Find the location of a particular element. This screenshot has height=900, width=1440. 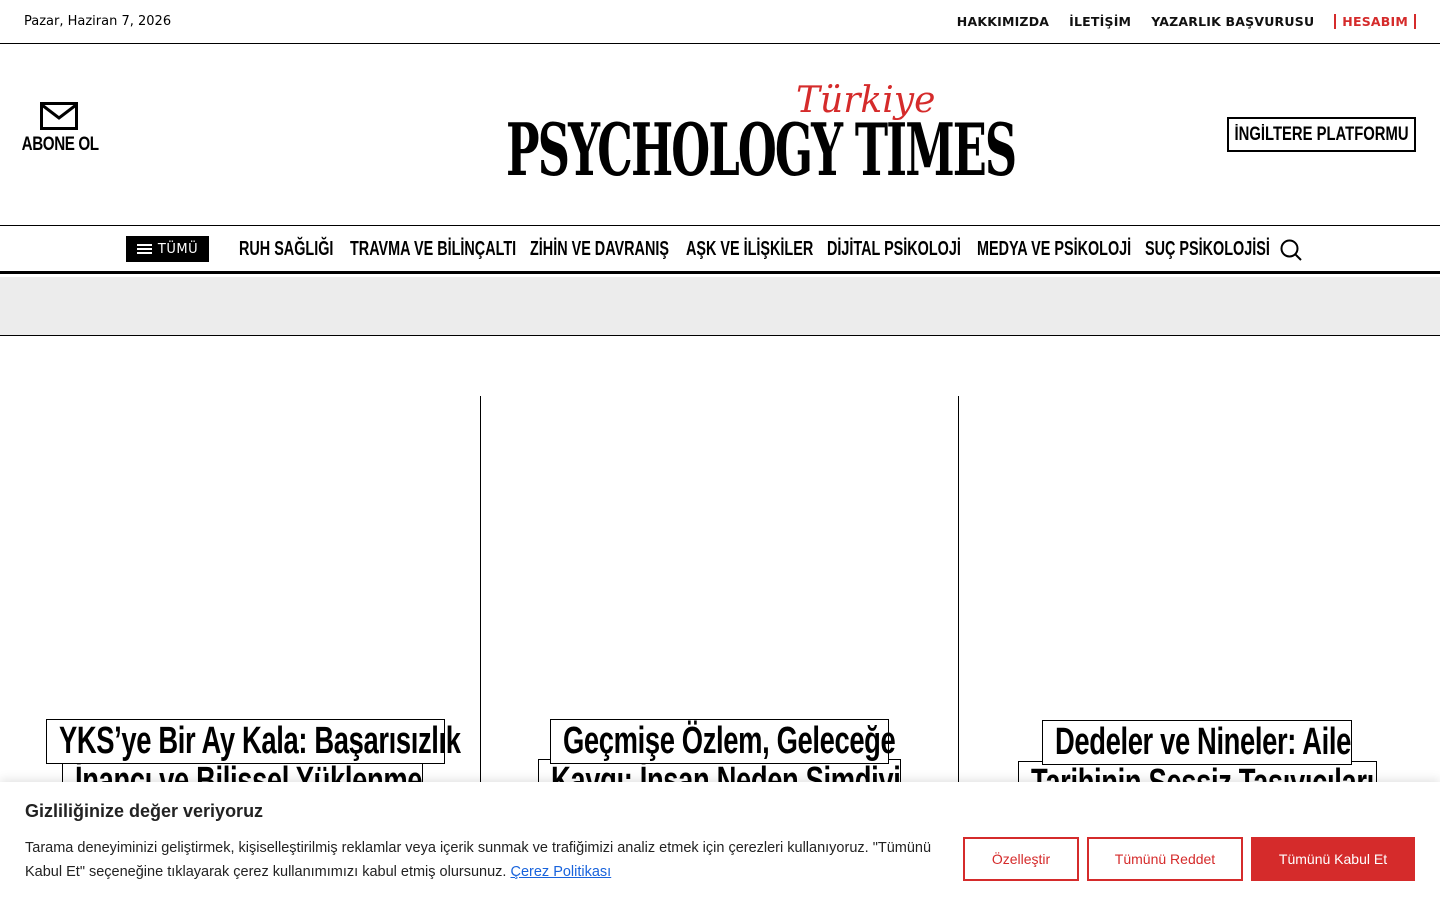

article-1-title: YKS’ye Bir Ay Kala: Başarısızlık is located at coordinates (253, 741).